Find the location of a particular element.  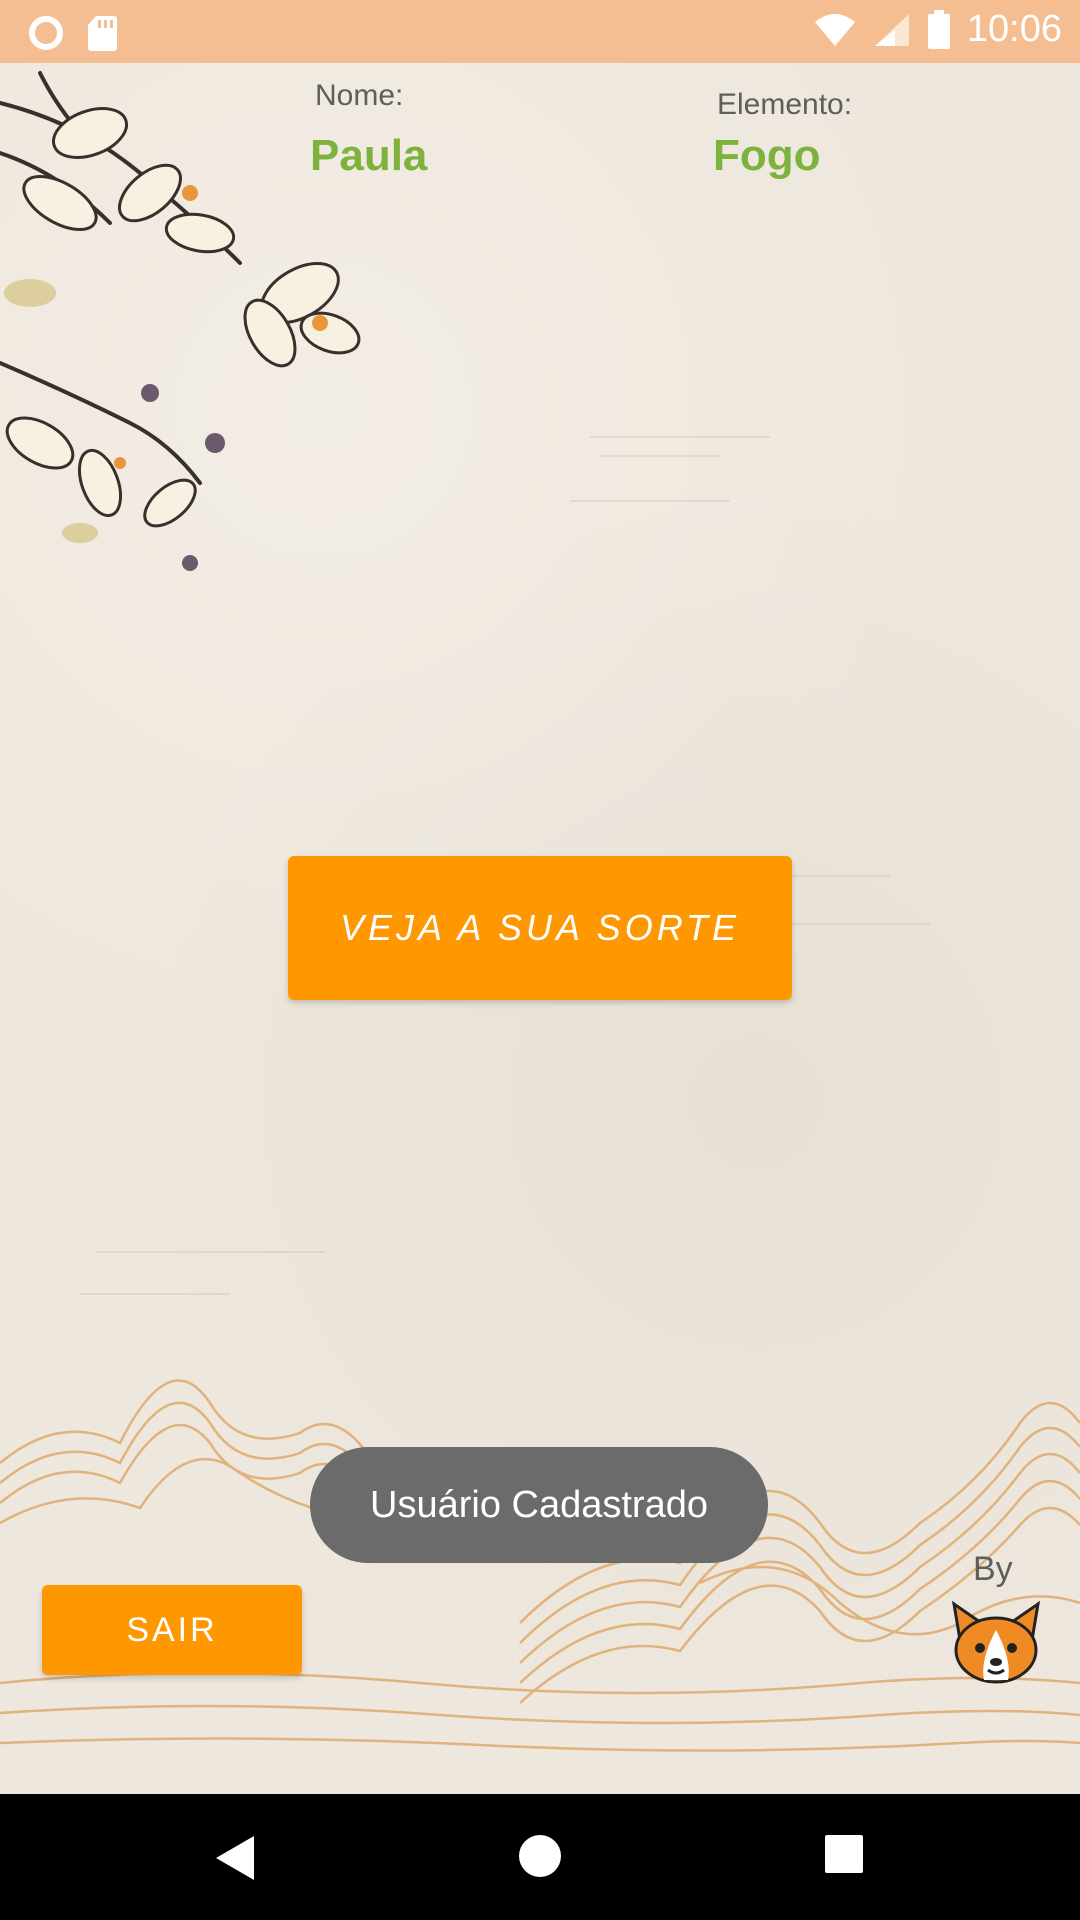

element-value: Fogo is located at coordinates (767, 155).